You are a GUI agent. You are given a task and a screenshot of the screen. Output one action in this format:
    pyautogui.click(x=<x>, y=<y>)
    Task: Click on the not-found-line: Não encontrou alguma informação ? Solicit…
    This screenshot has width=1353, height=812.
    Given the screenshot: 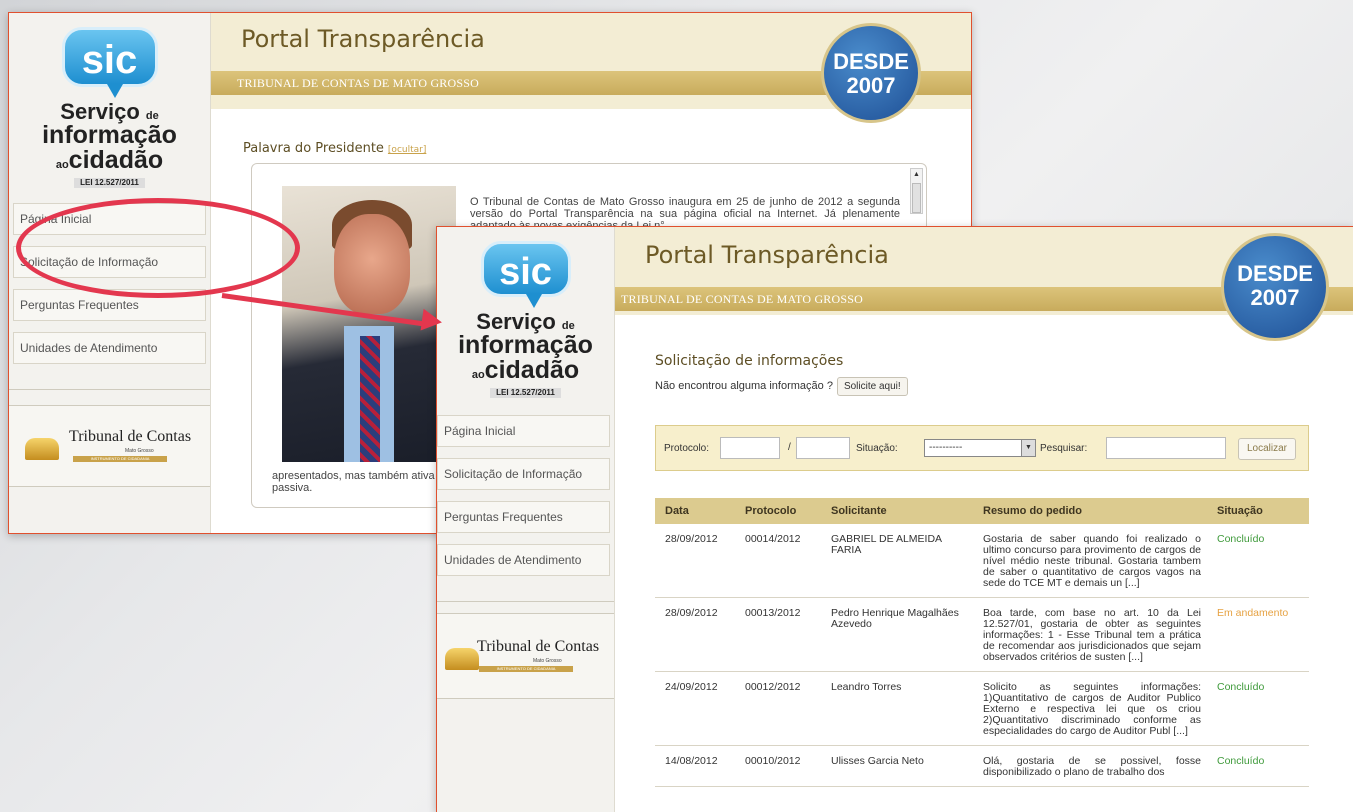 What is the action you would take?
    pyautogui.click(x=781, y=386)
    